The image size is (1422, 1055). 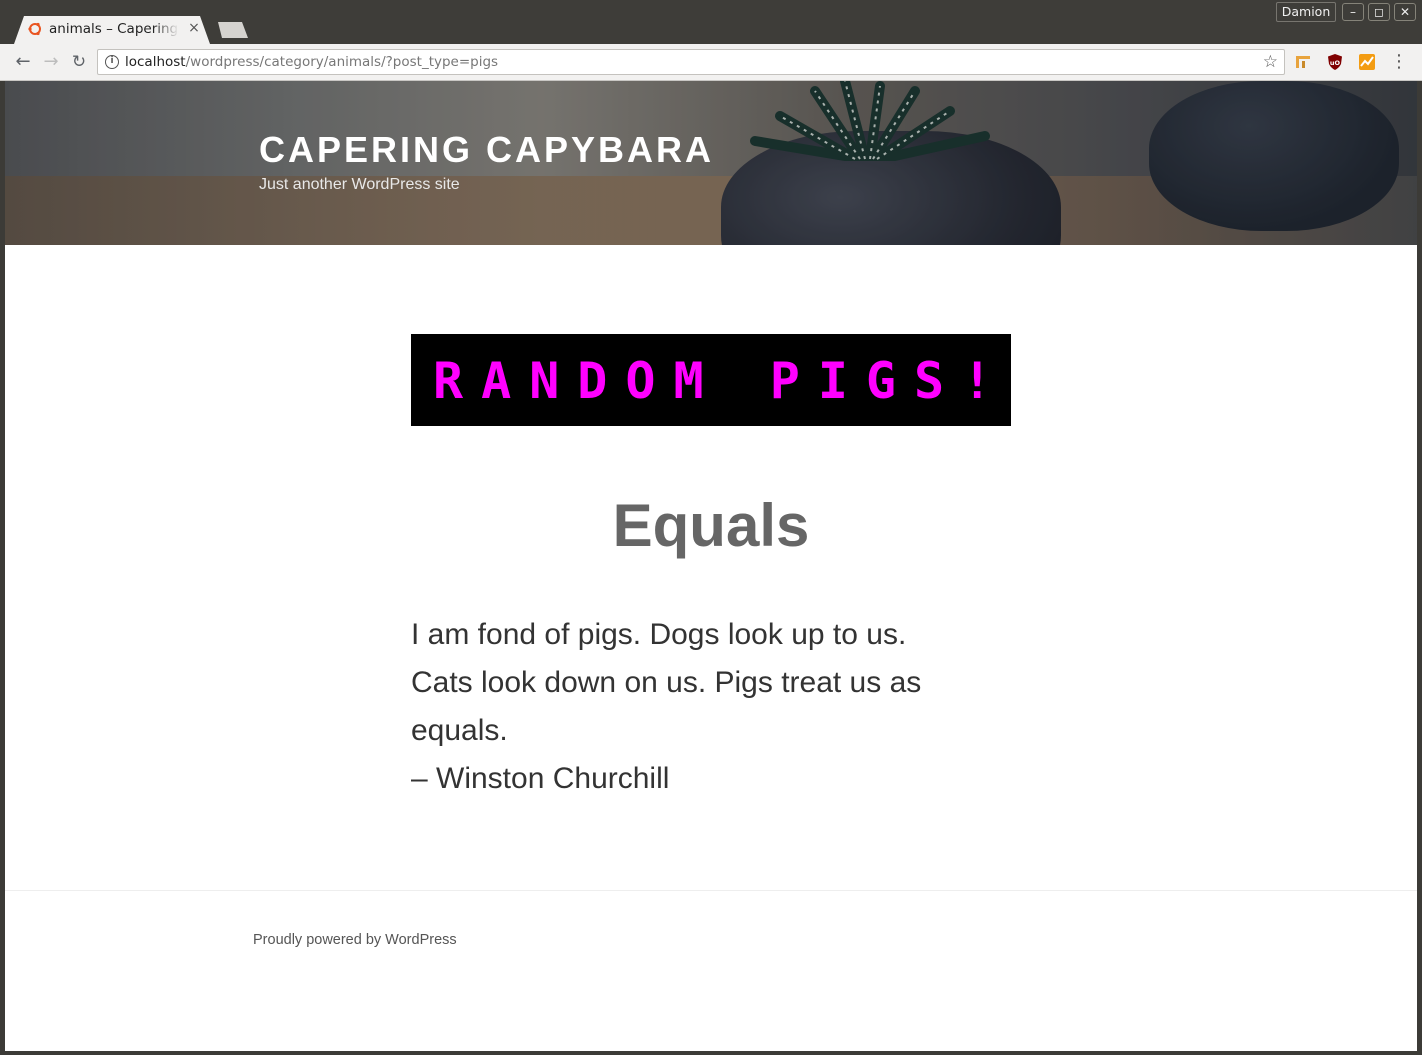 What do you see at coordinates (79, 62) in the screenshot?
I see `reload-icon: ↻` at bounding box center [79, 62].